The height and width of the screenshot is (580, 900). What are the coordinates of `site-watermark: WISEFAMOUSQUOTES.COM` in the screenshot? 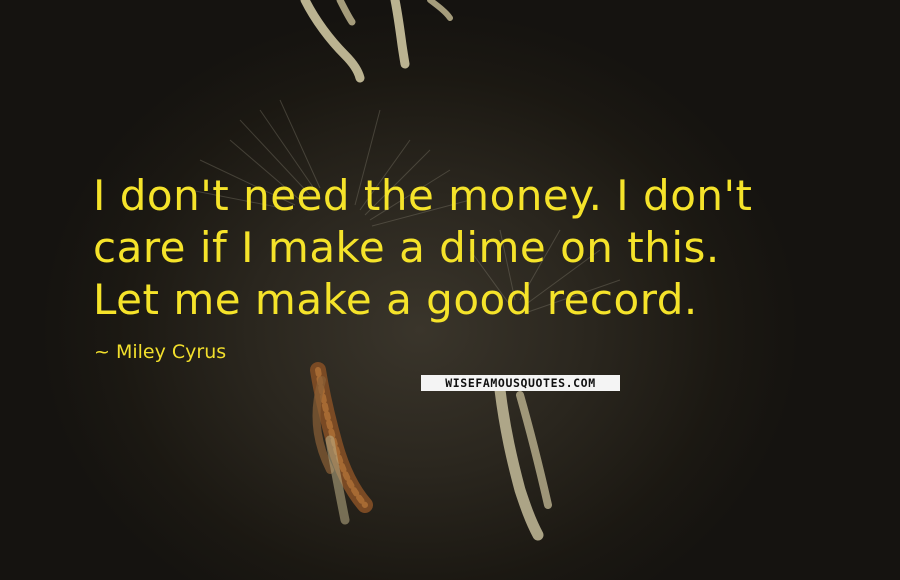 It's located at (520, 383).